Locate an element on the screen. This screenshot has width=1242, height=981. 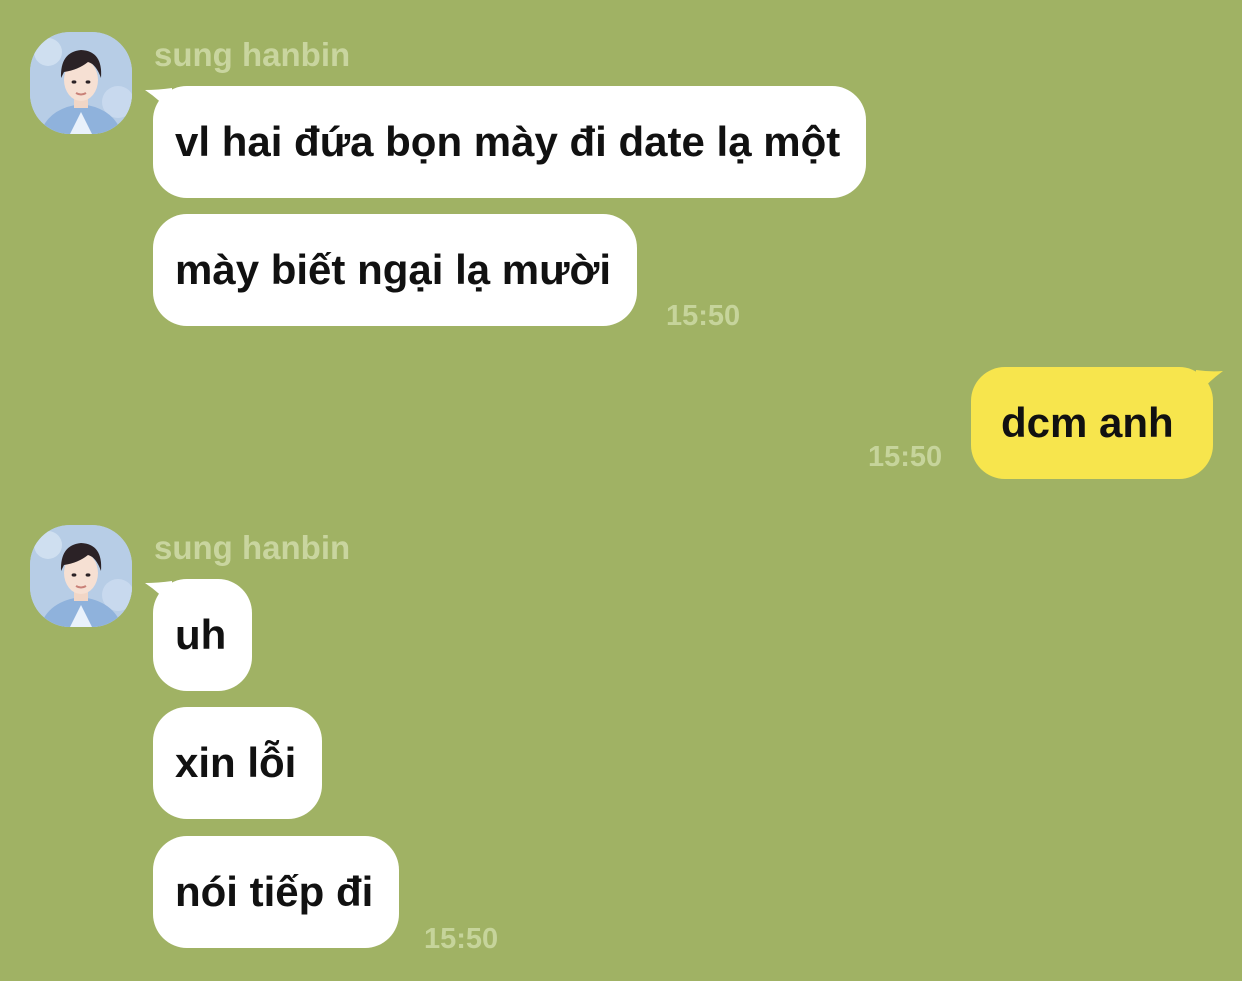
message-bubble: uh is located at coordinates (203, 635).